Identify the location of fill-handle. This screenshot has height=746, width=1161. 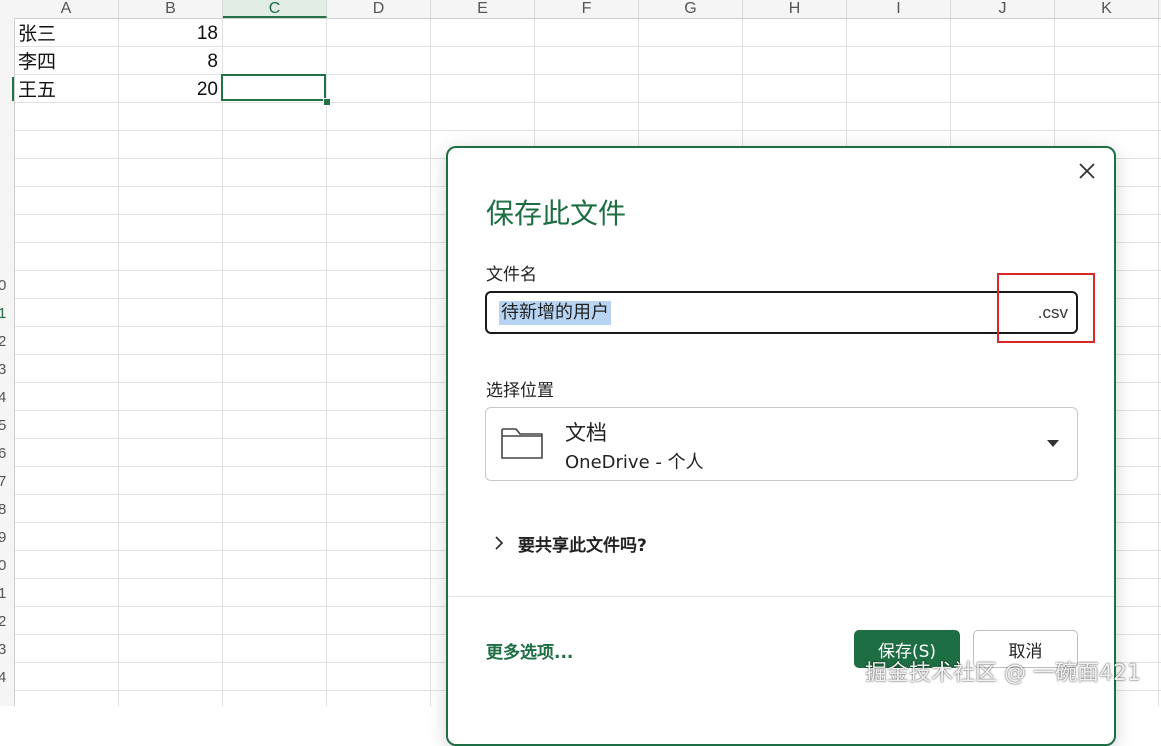
(327, 102).